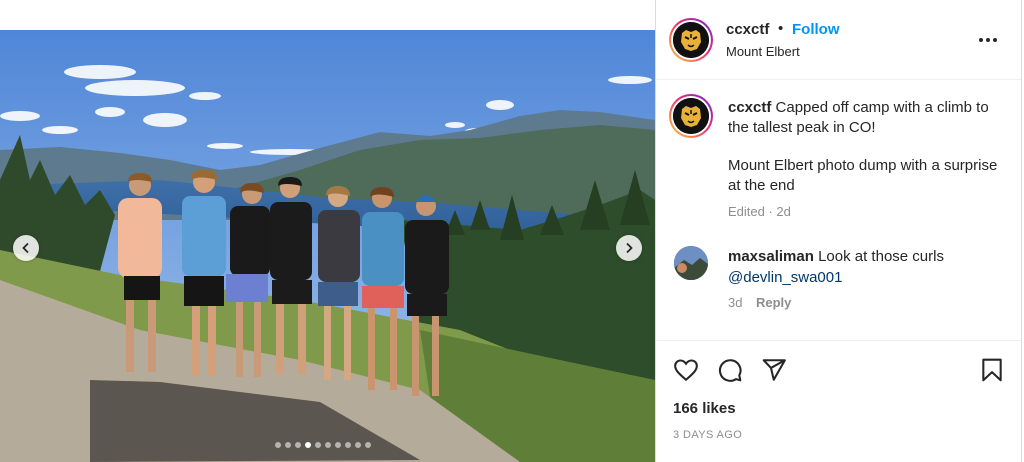 Image resolution: width=1024 pixels, height=462 pixels. I want to click on caption-meta: Edited · 2d, so click(759, 211).